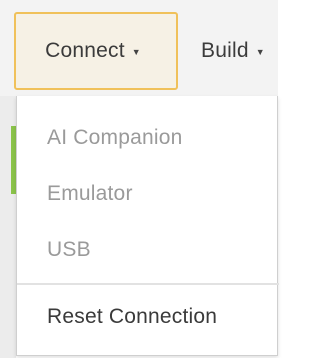 The height and width of the screenshot is (358, 320). I want to click on menu-item-reset-connection: Reset Connection, so click(132, 317).